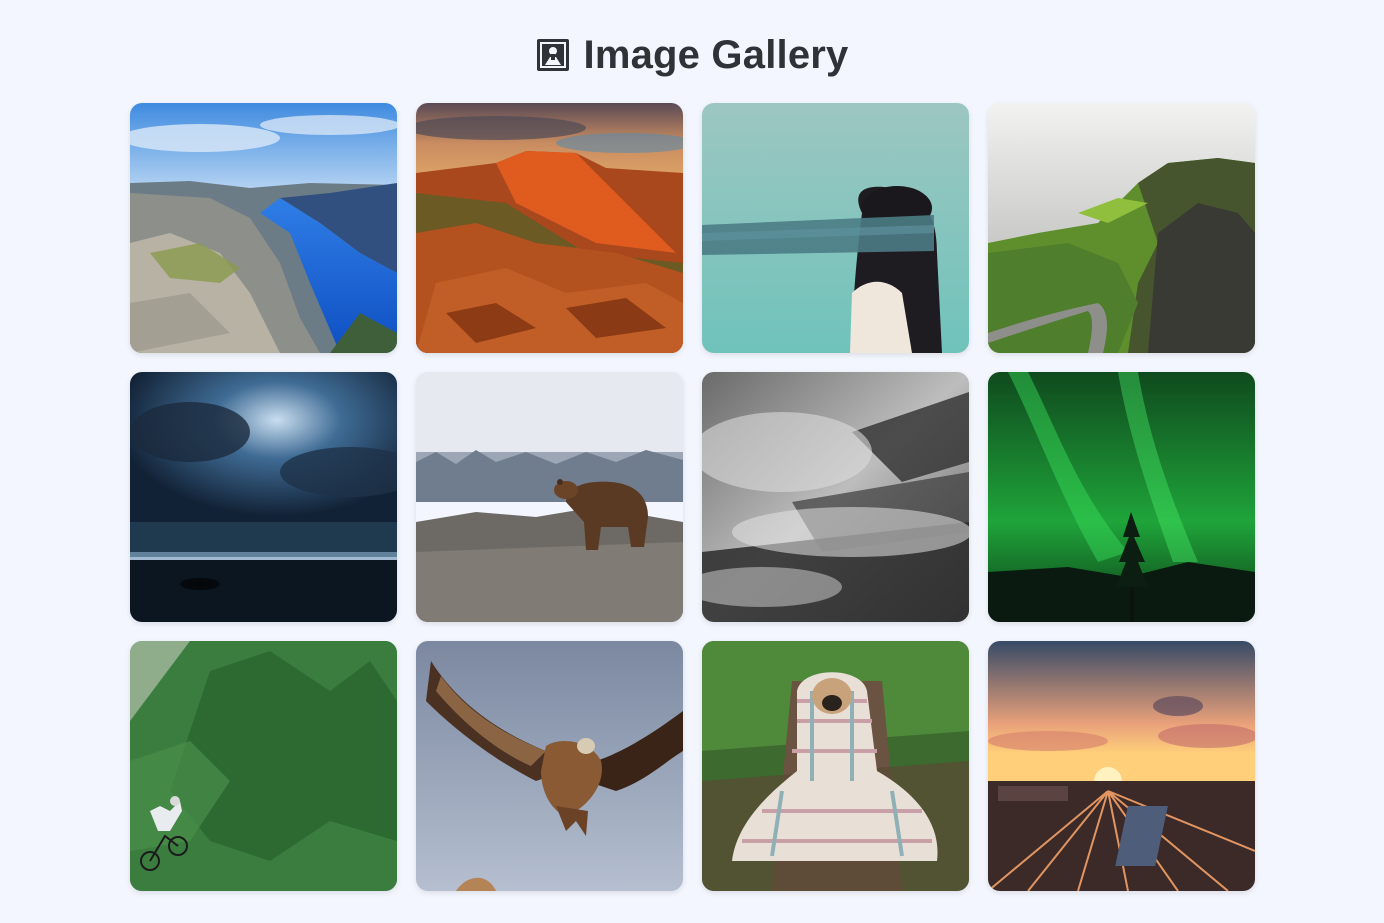 This screenshot has height=923, width=1384. Describe the element at coordinates (1121, 228) in the screenshot. I see `gallery-image-green-cliffs-road` at that location.